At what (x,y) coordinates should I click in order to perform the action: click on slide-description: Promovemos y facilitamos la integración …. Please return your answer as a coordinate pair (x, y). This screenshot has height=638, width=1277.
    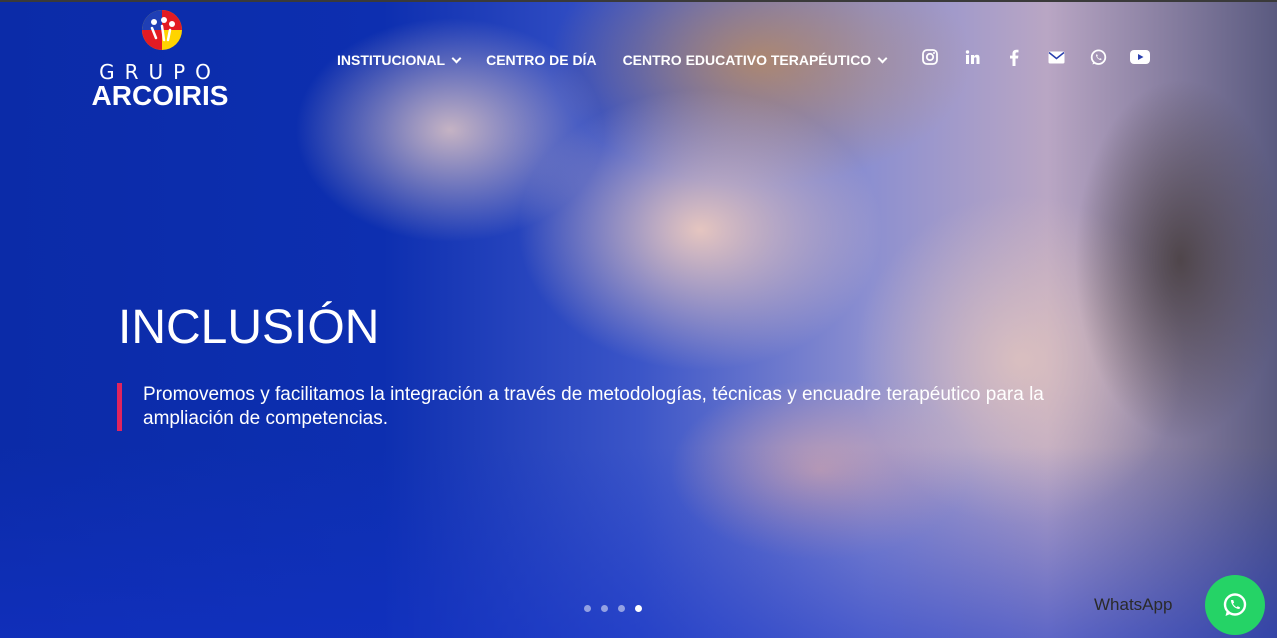
    Looking at the image, I should click on (607, 407).